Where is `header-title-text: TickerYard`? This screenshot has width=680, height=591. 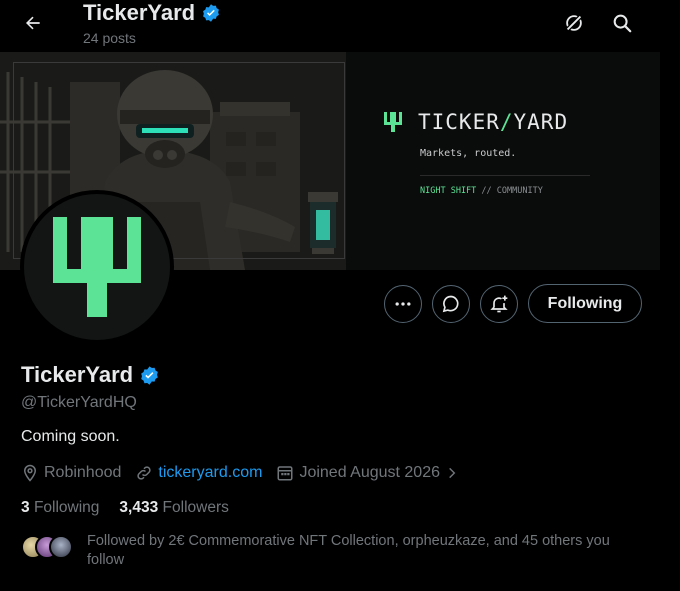 header-title-text: TickerYard is located at coordinates (139, 12).